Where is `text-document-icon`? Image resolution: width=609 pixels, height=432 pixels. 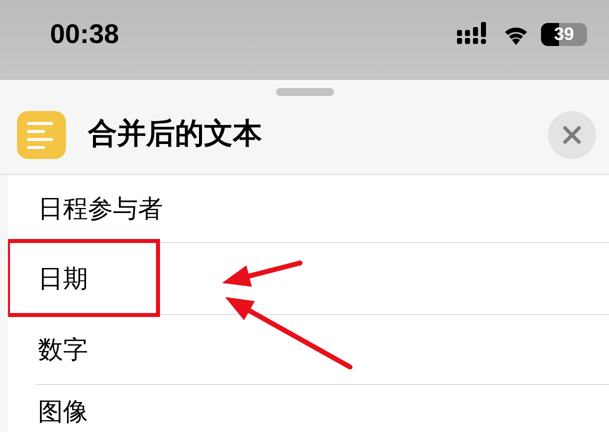 text-document-icon is located at coordinates (41, 135).